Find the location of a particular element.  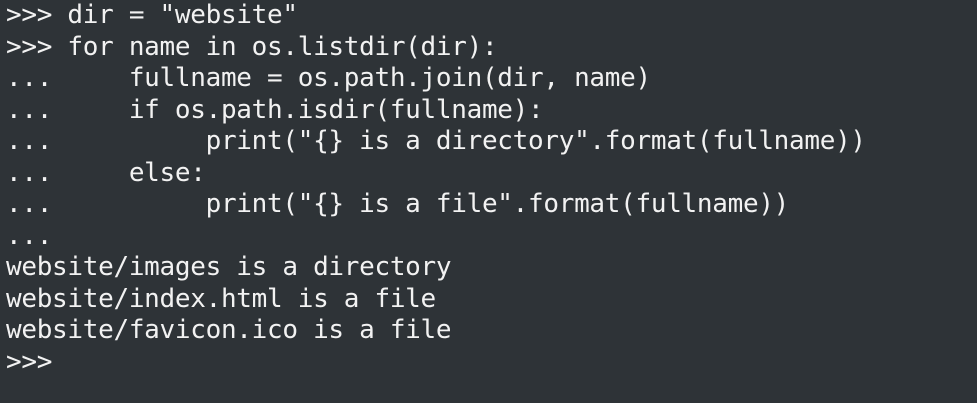

terminal-output-line: website/favicon.ico is a file is located at coordinates (229, 330).